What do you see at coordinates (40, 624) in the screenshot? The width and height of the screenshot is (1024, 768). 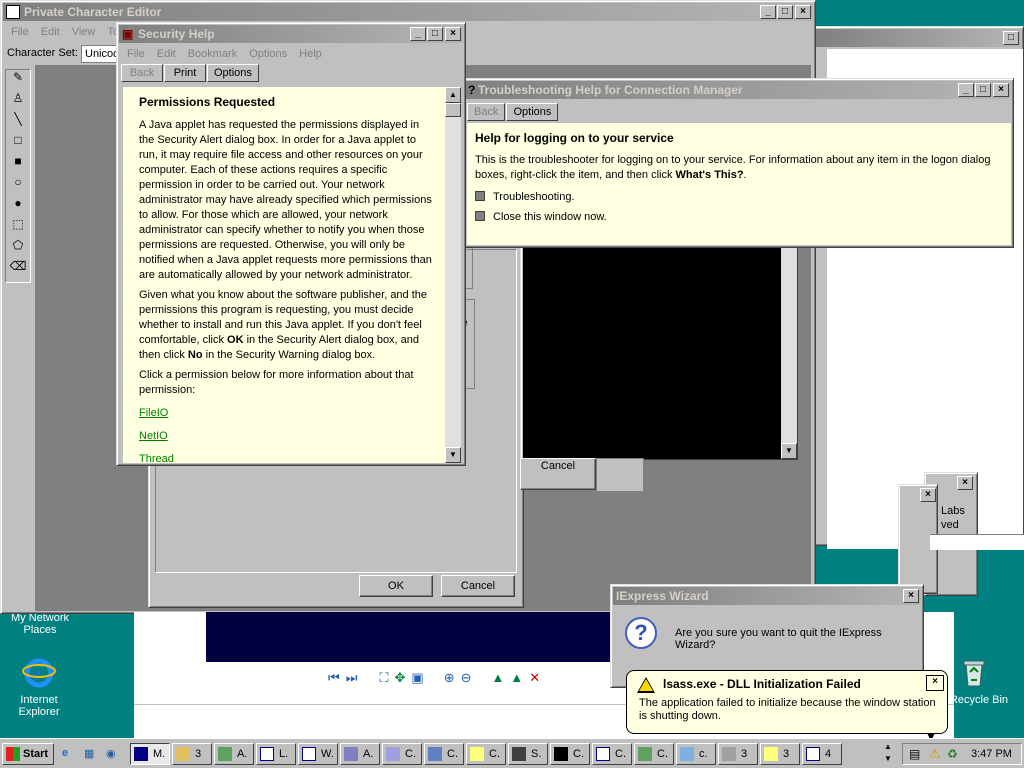 I see `network-places-label: My Network Places` at bounding box center [40, 624].